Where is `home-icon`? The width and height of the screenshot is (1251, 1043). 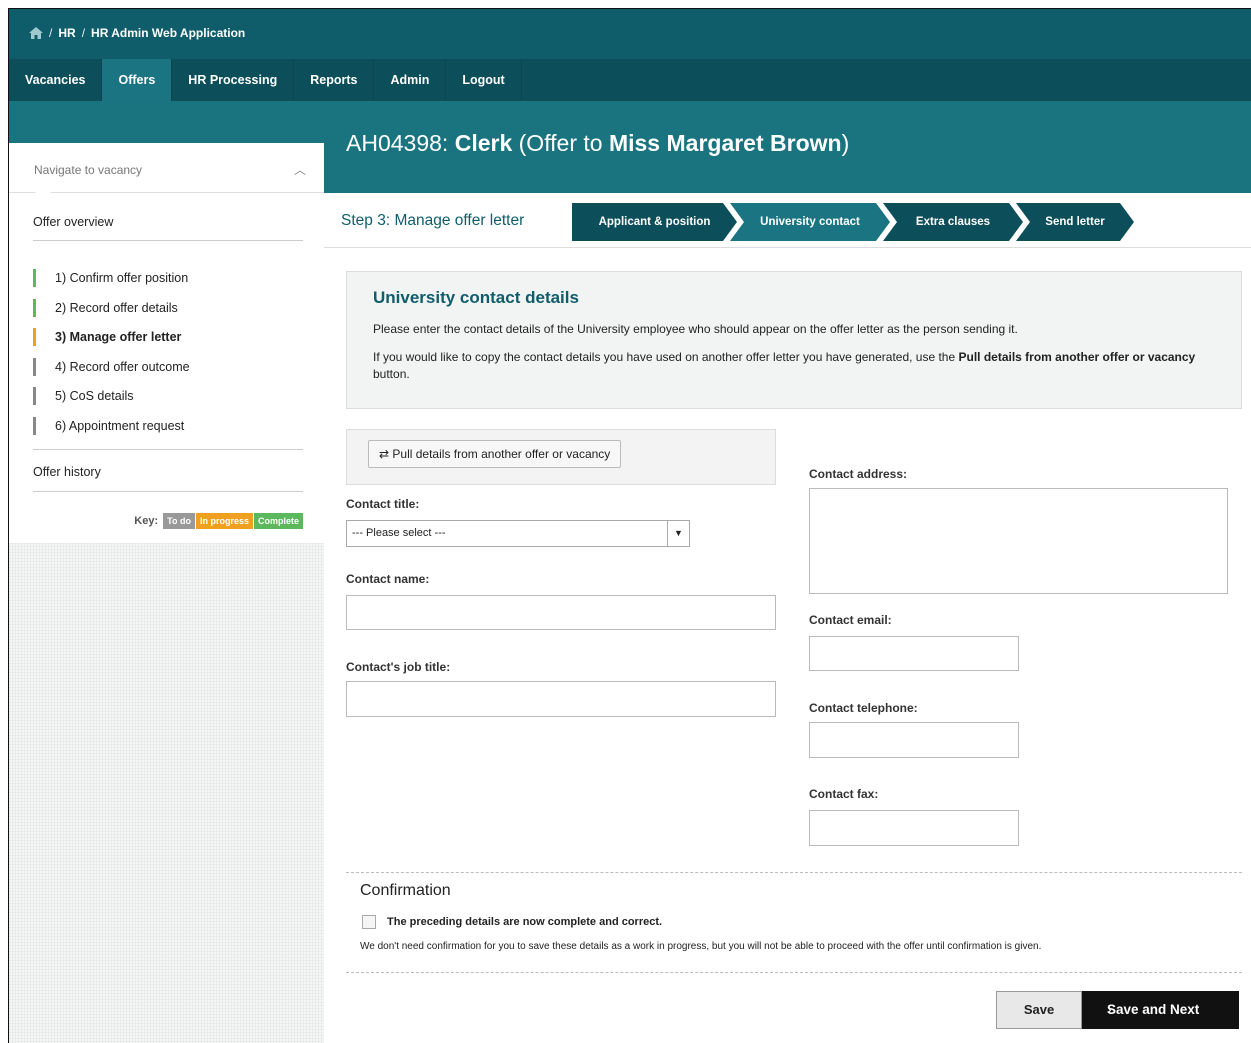 home-icon is located at coordinates (36, 33).